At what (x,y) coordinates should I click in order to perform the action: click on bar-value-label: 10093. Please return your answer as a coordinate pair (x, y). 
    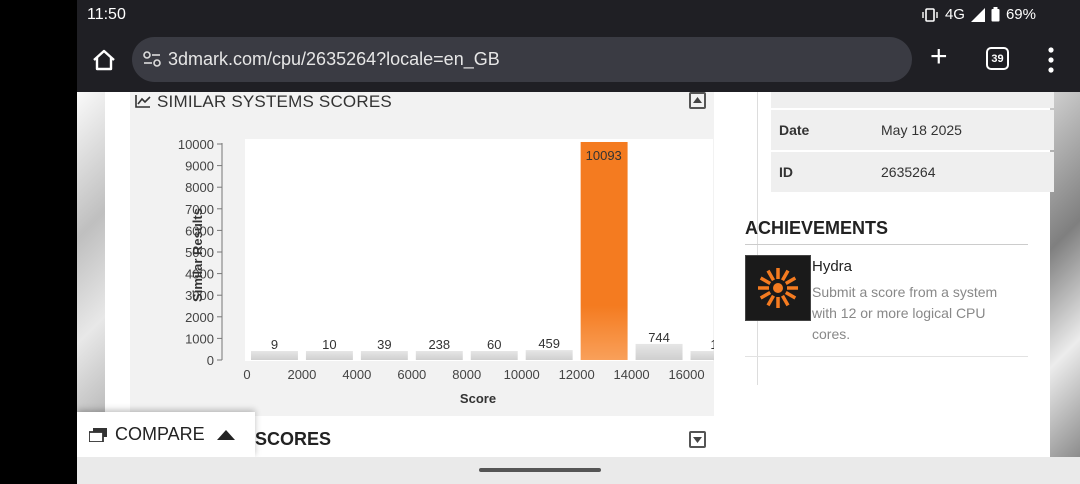
    Looking at the image, I should click on (604, 155).